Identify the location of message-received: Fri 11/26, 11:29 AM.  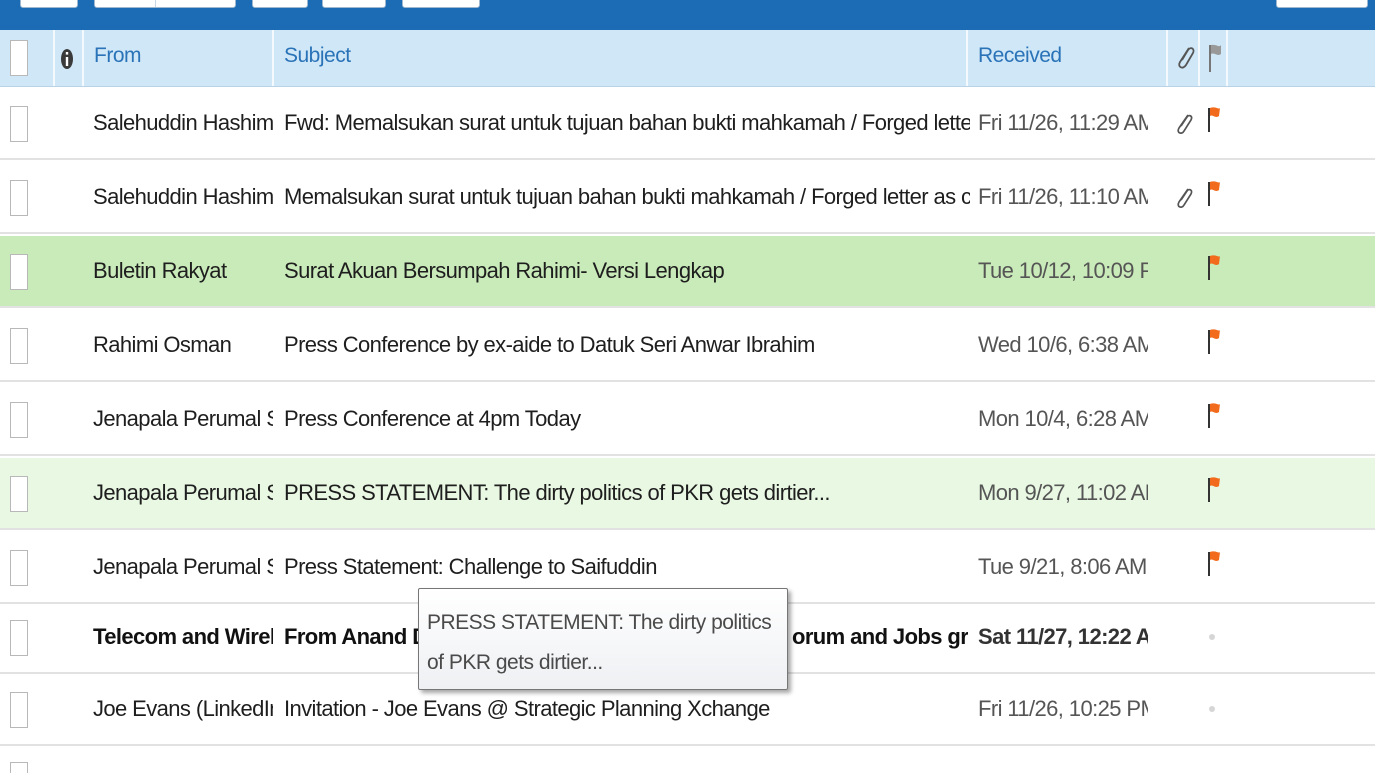
(1063, 122).